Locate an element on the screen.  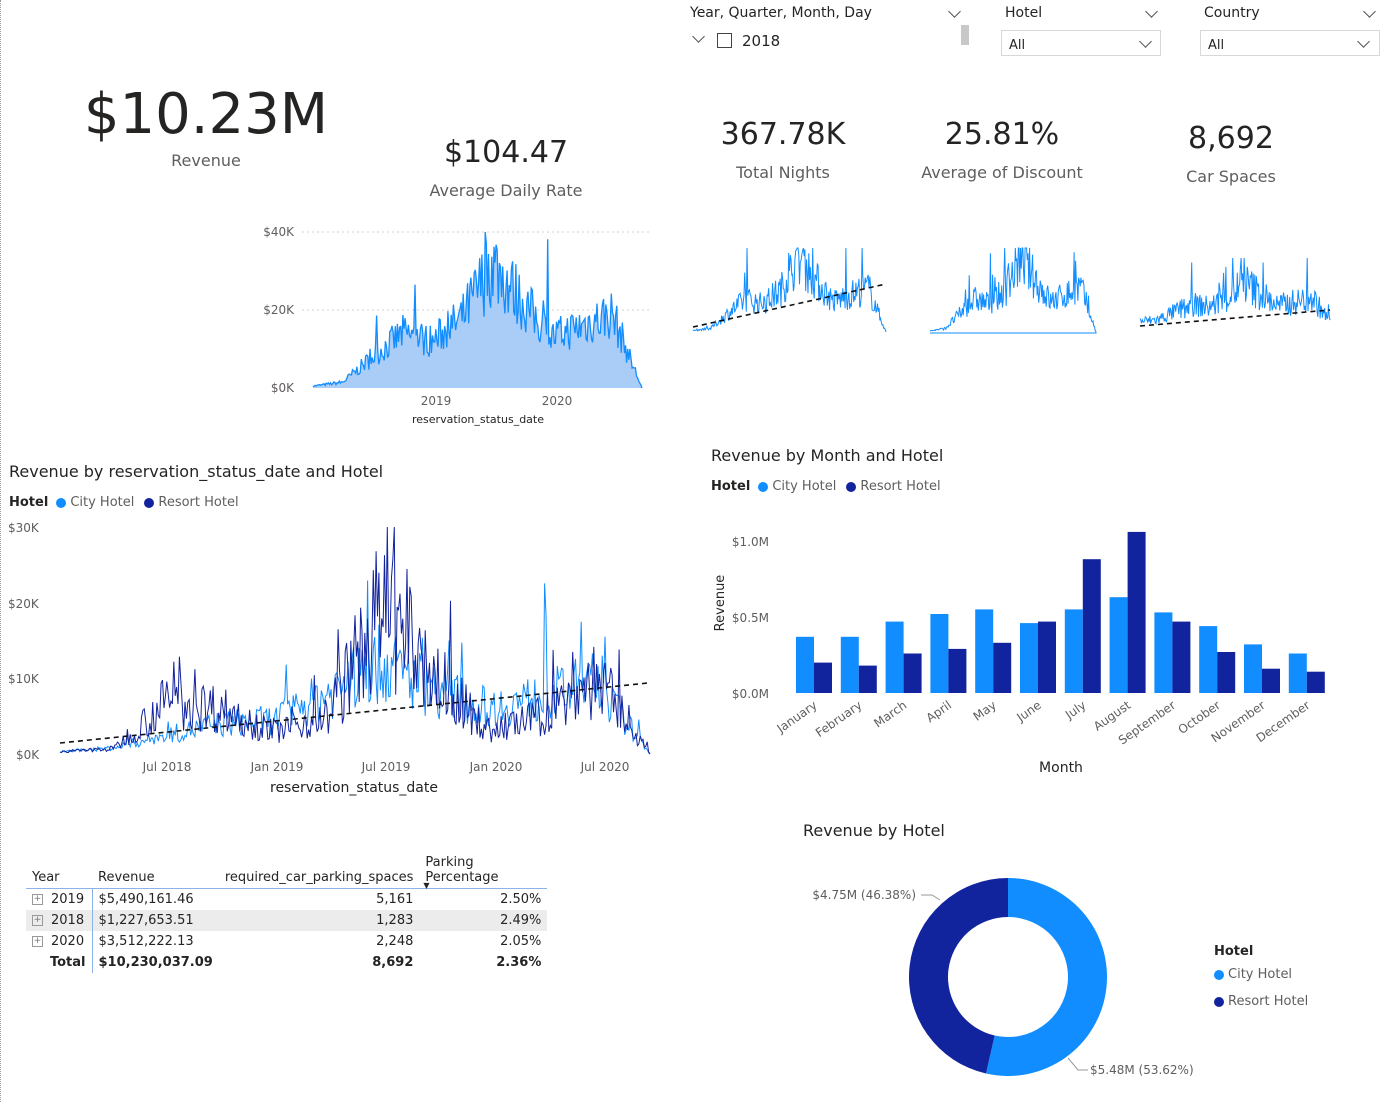
header-year: Year is located at coordinates (59, 870).